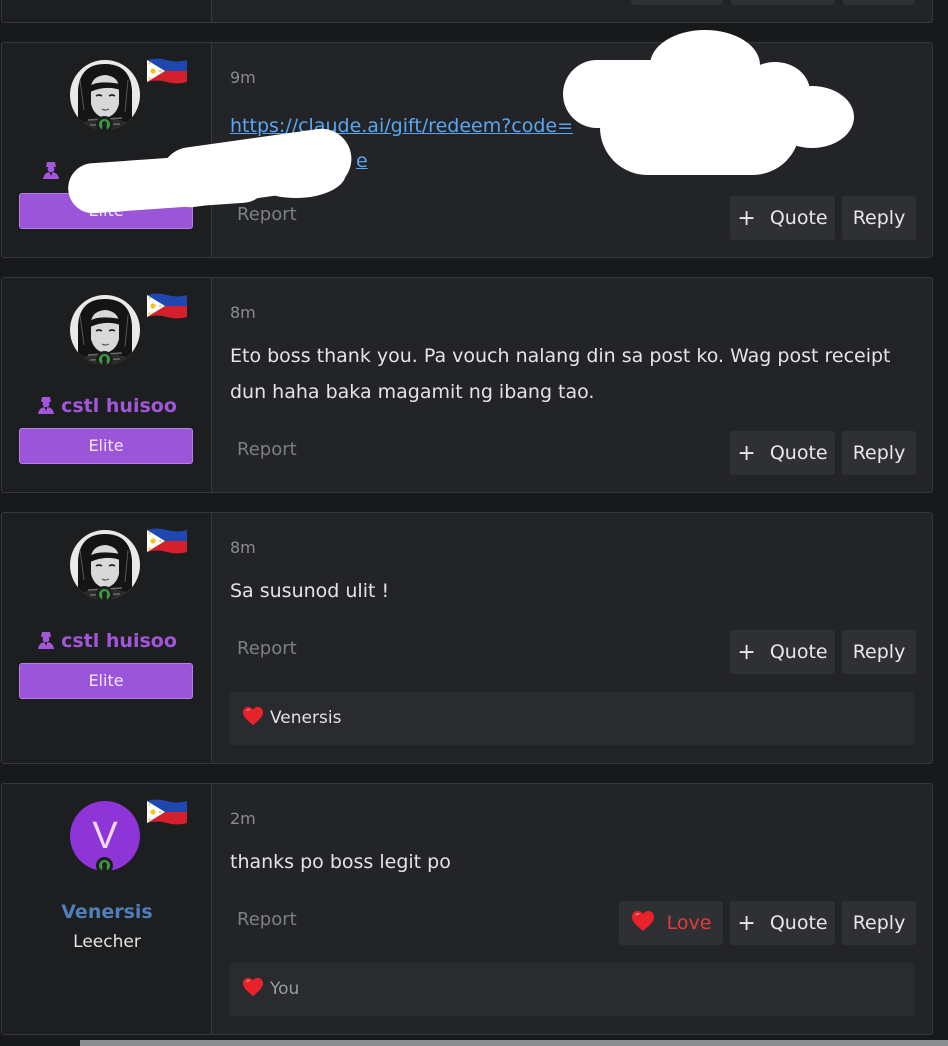  I want to click on reaction-bar: You, so click(572, 989).